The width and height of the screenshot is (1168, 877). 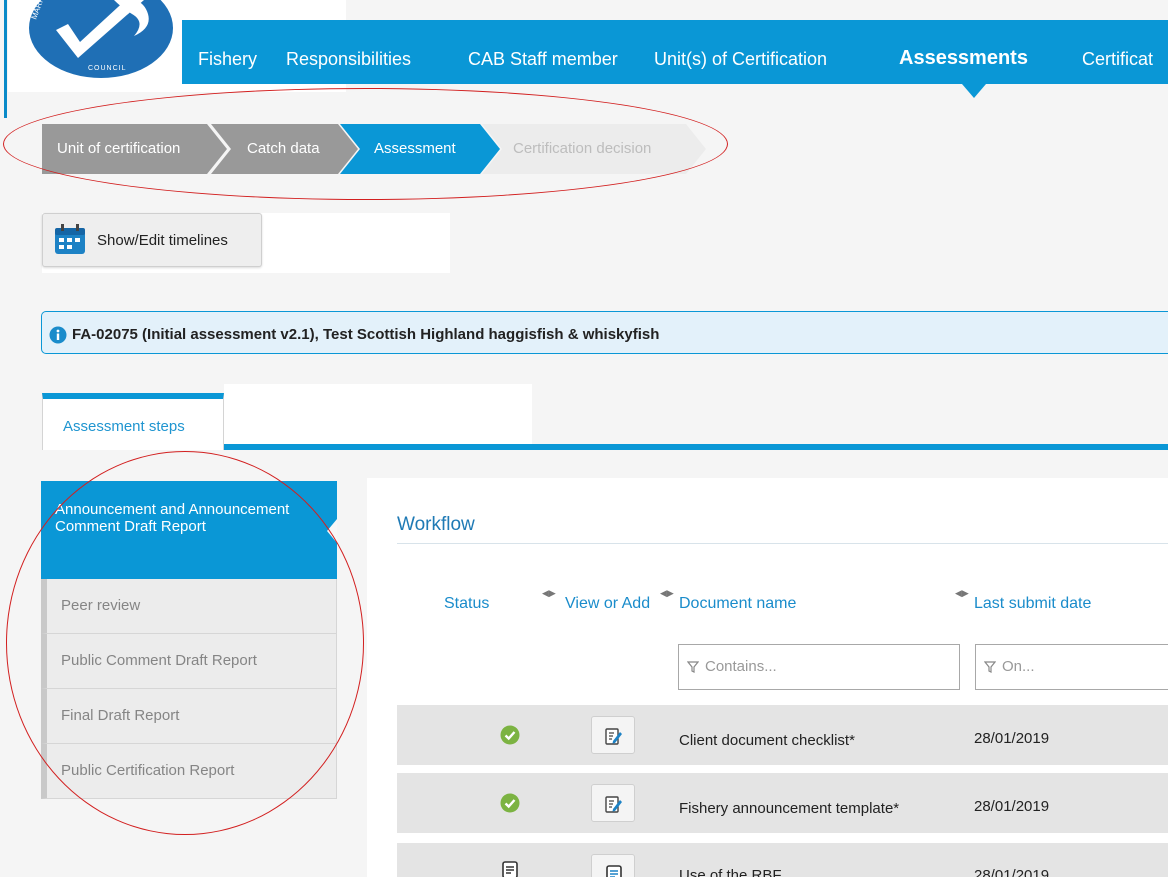 I want to click on document-name: Fishery announcement template*, so click(x=789, y=808).